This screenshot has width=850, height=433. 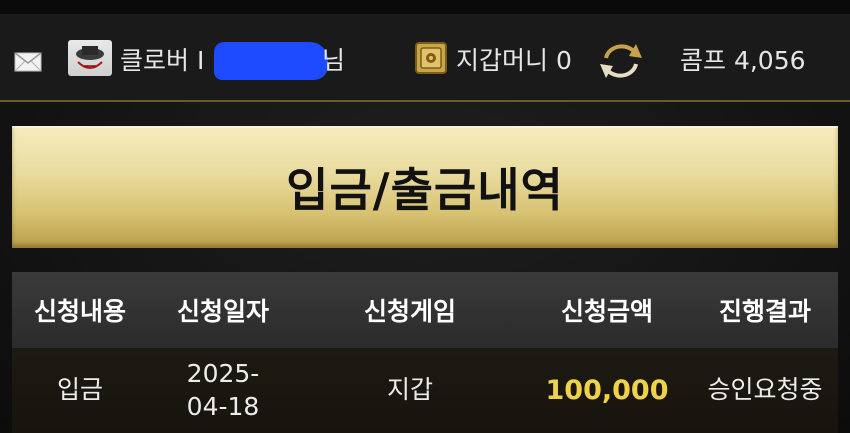 I want to click on row-status: 승인요청중, so click(x=765, y=390).